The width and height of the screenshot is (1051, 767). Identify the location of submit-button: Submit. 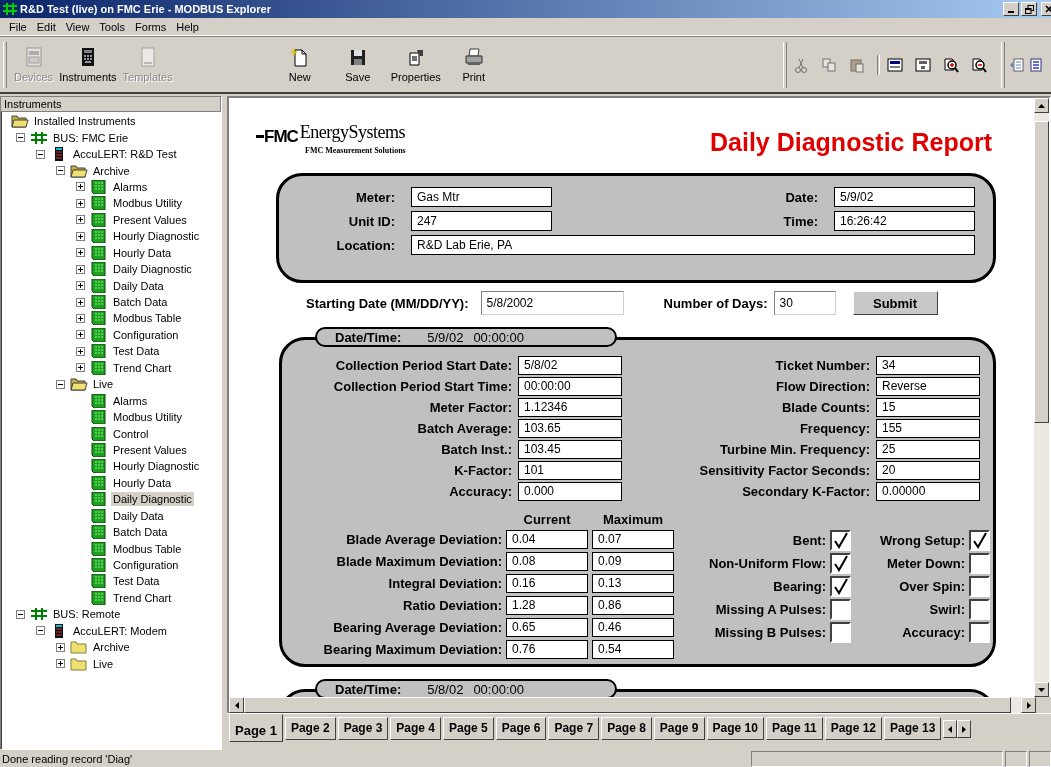
(895, 303).